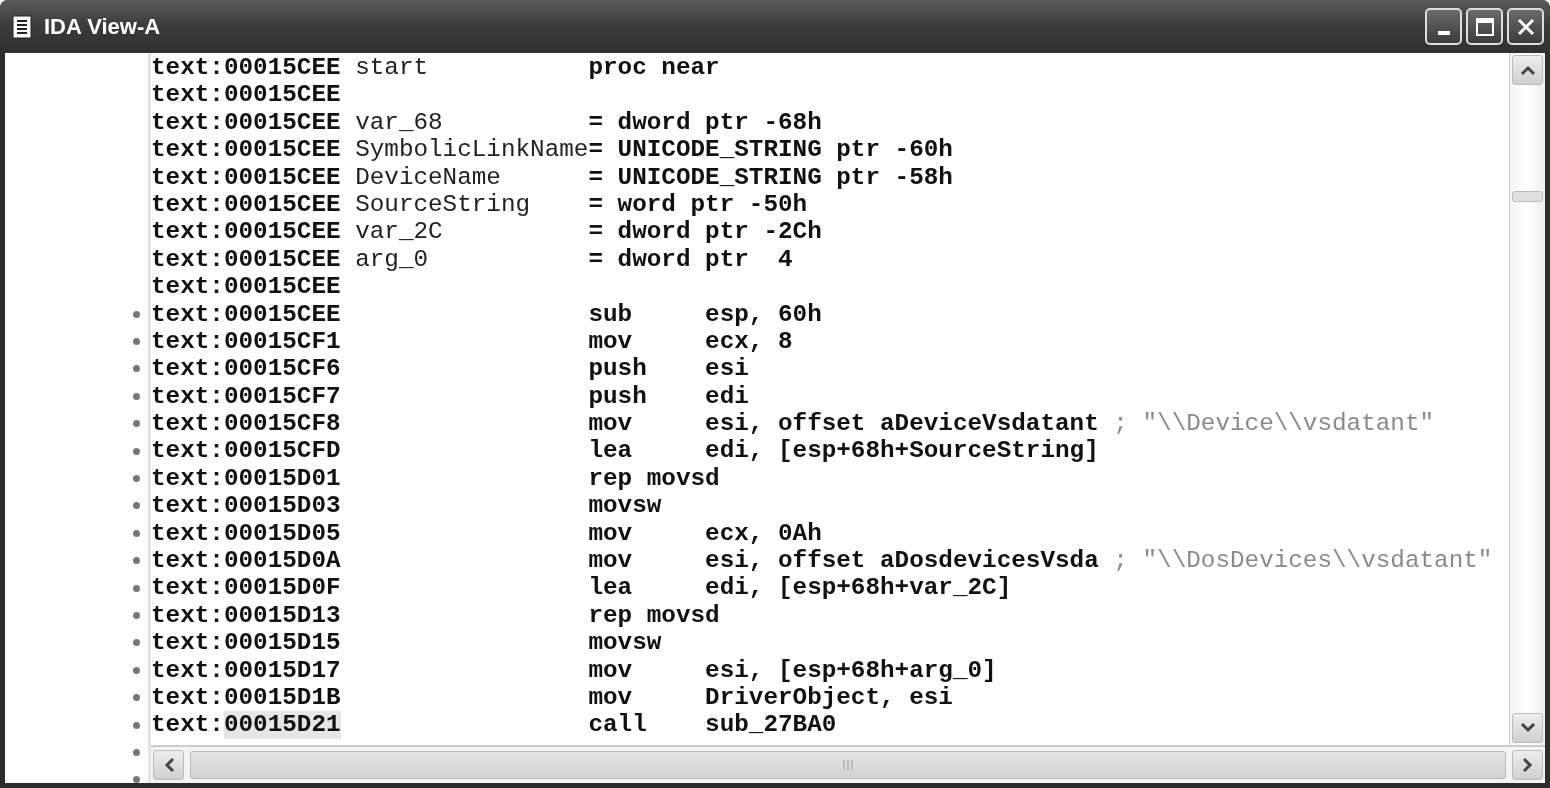  Describe the element at coordinates (763, 314) in the screenshot. I see `operands-text: esp, 60h` at that location.